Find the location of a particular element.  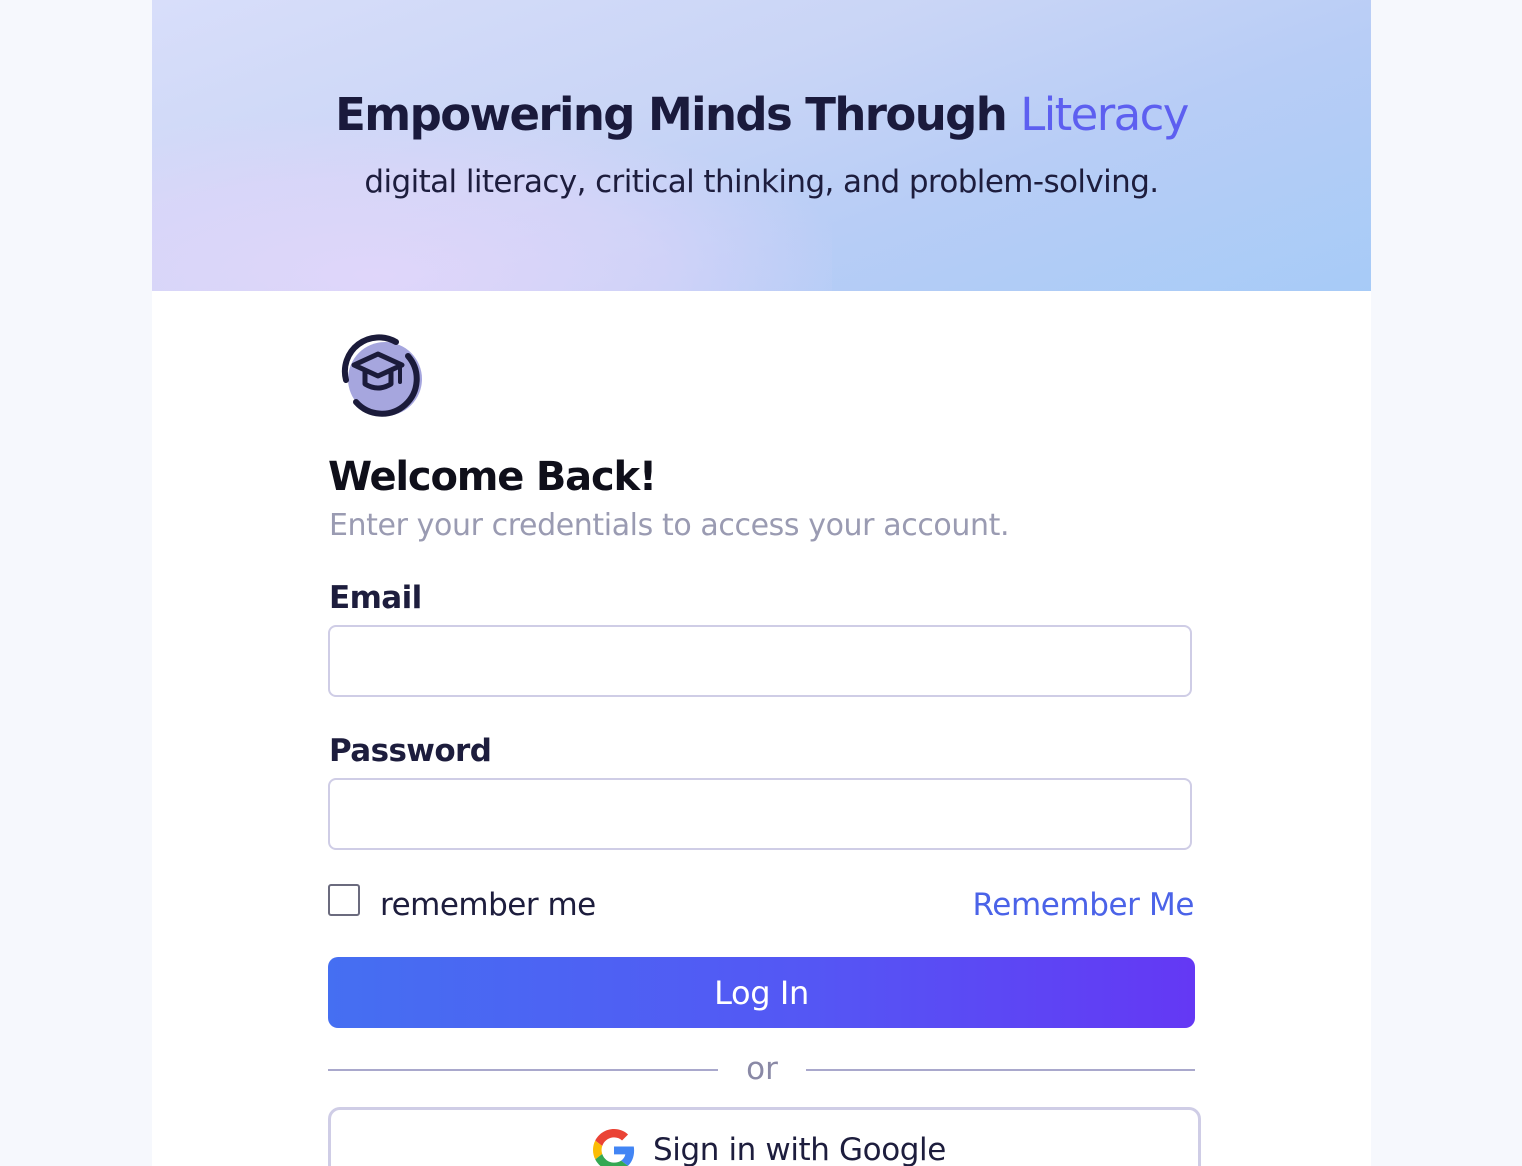

google-icon is located at coordinates (614, 1147).